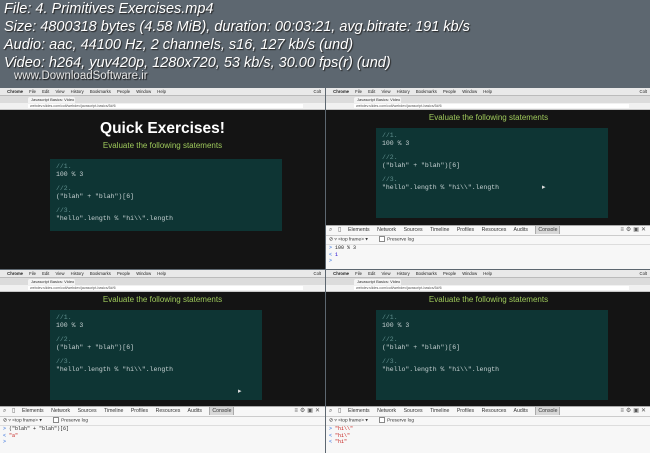  I want to click on code-comment: //2., so click(390, 157).